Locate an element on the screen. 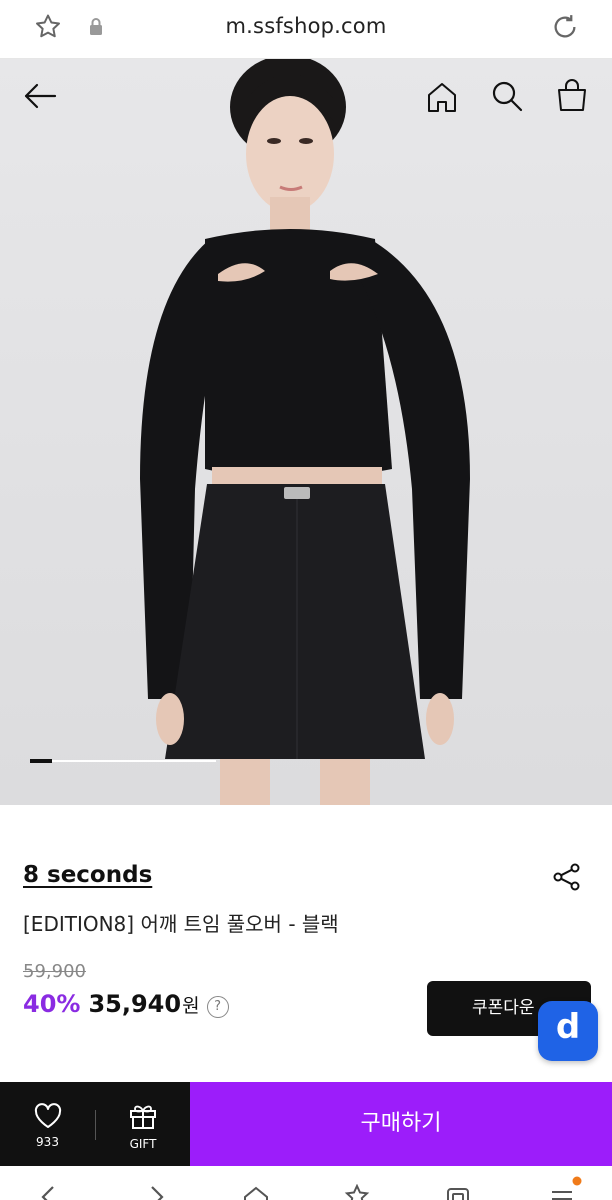 The width and height of the screenshot is (612, 1200). floating-app-badge: d is located at coordinates (568, 1031).